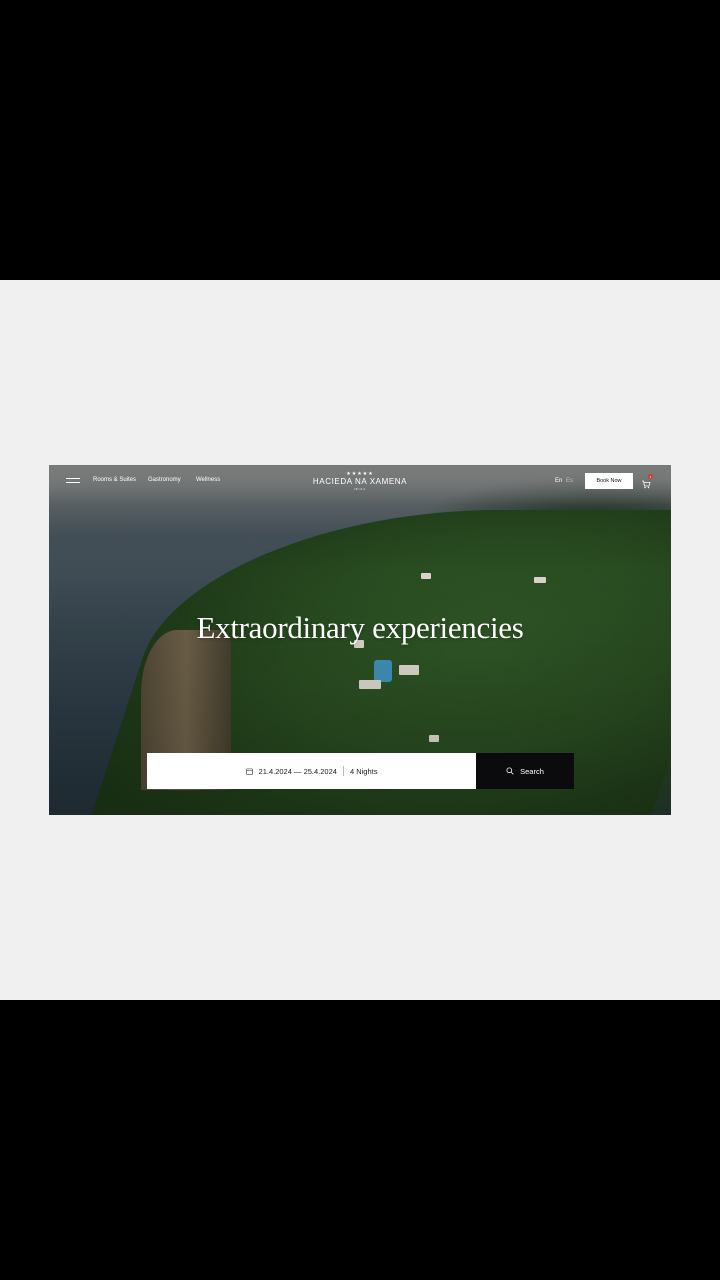 The height and width of the screenshot is (1280, 720). What do you see at coordinates (208, 480) in the screenshot?
I see `nav-link-wellness: Wellness` at bounding box center [208, 480].